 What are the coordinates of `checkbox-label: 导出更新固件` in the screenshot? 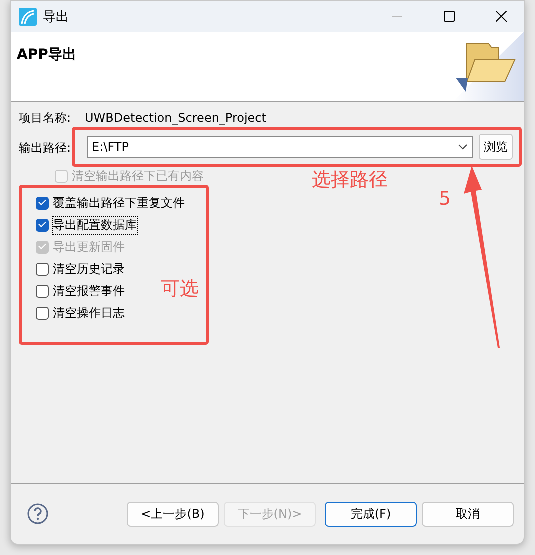 It's located at (89, 247).